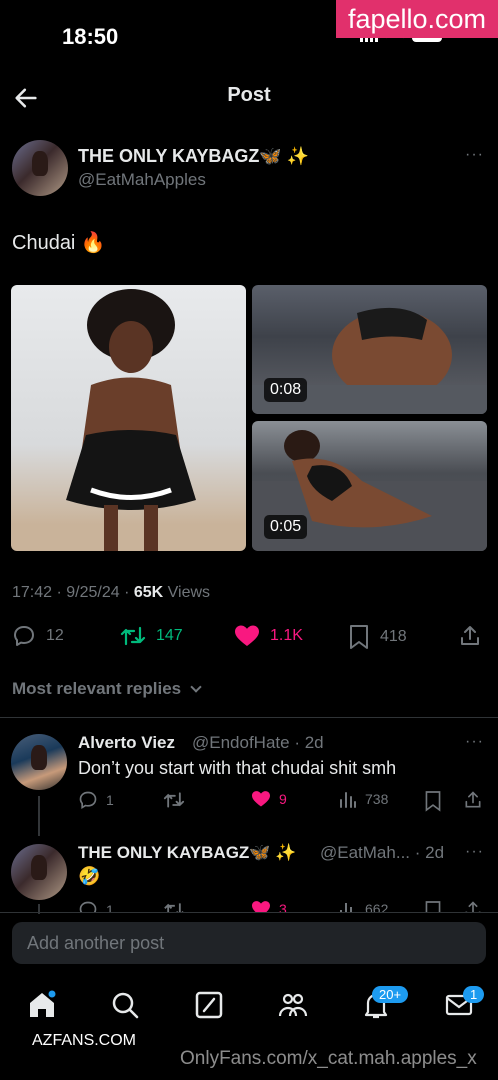 The image size is (498, 1080). Describe the element at coordinates (377, 637) in the screenshot. I see `bookmark-button: 418` at that location.